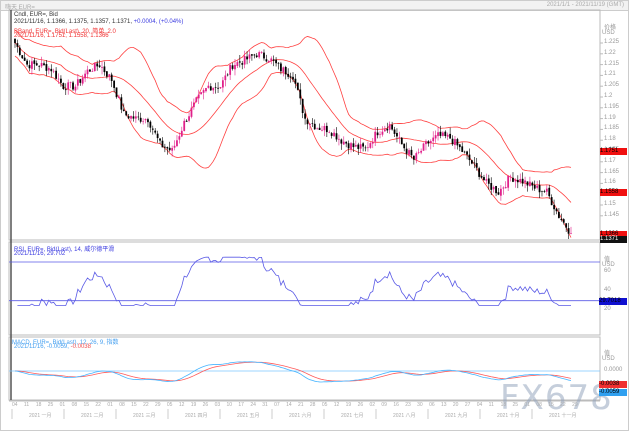 The height and width of the screenshot is (431, 629). What do you see at coordinates (205, 405) in the screenshot?
I see `time-tick-label: 26` at bounding box center [205, 405].